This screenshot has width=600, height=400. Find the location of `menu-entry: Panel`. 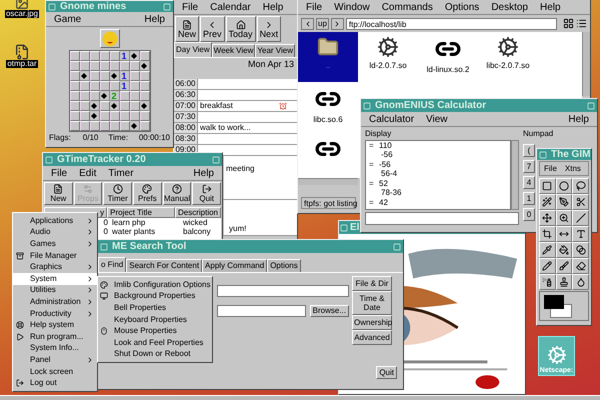

menu-entry: Panel is located at coordinates (55, 360).